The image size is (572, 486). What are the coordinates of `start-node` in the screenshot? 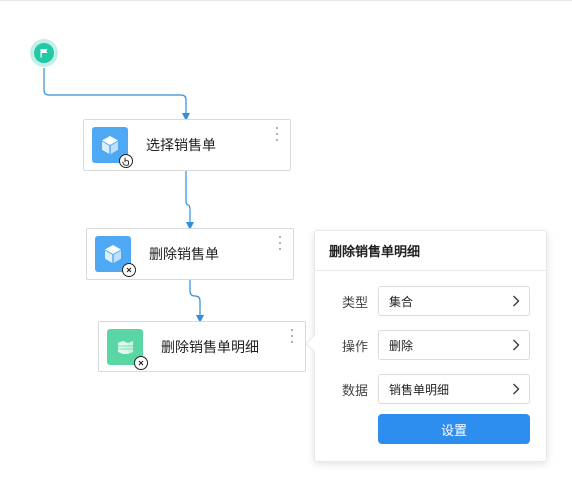 It's located at (44, 53).